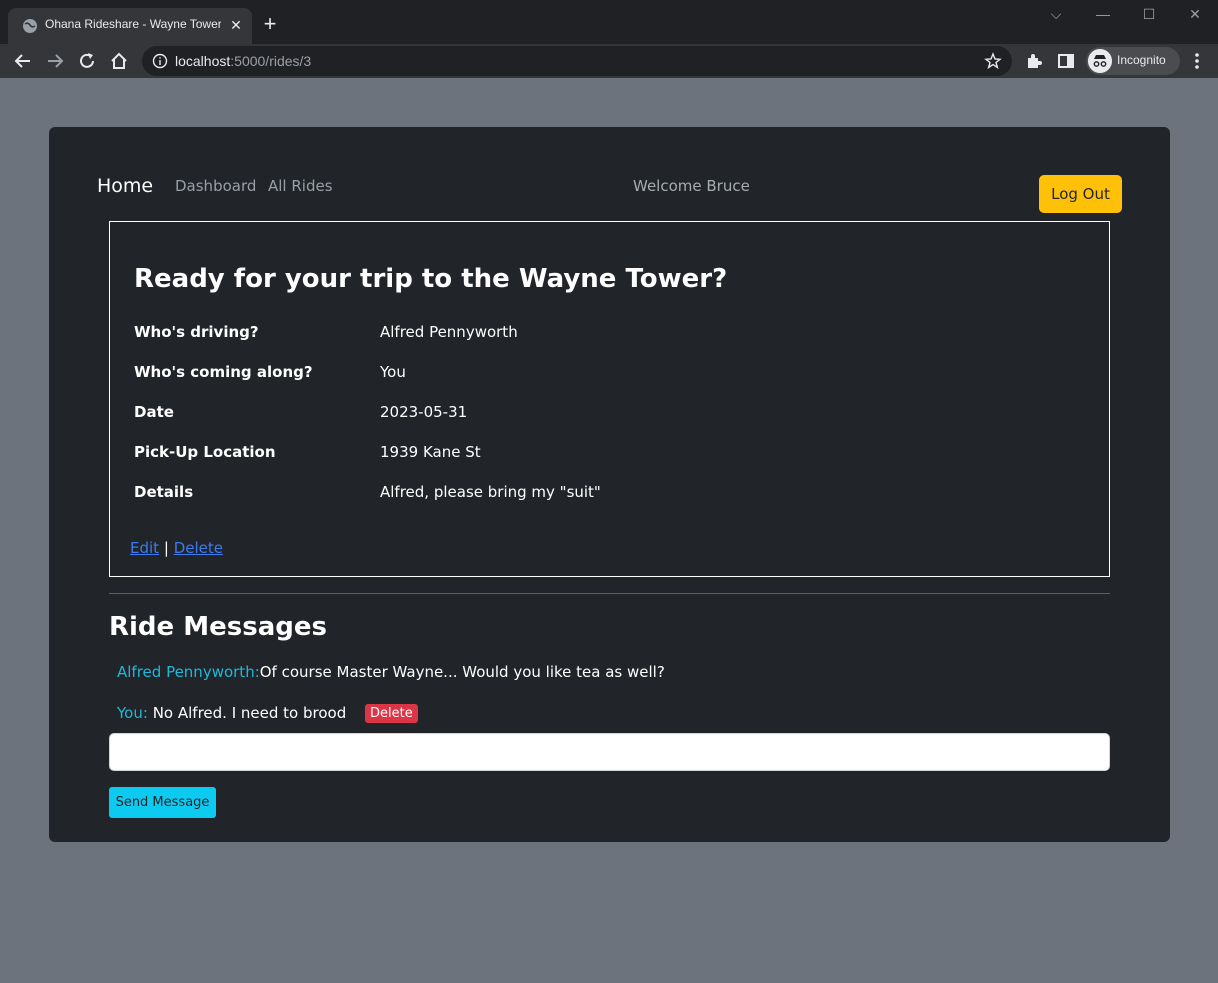 Image resolution: width=1218 pixels, height=983 pixels. I want to click on ride-row-value: Alfred, please bring my "suit", so click(490, 492).